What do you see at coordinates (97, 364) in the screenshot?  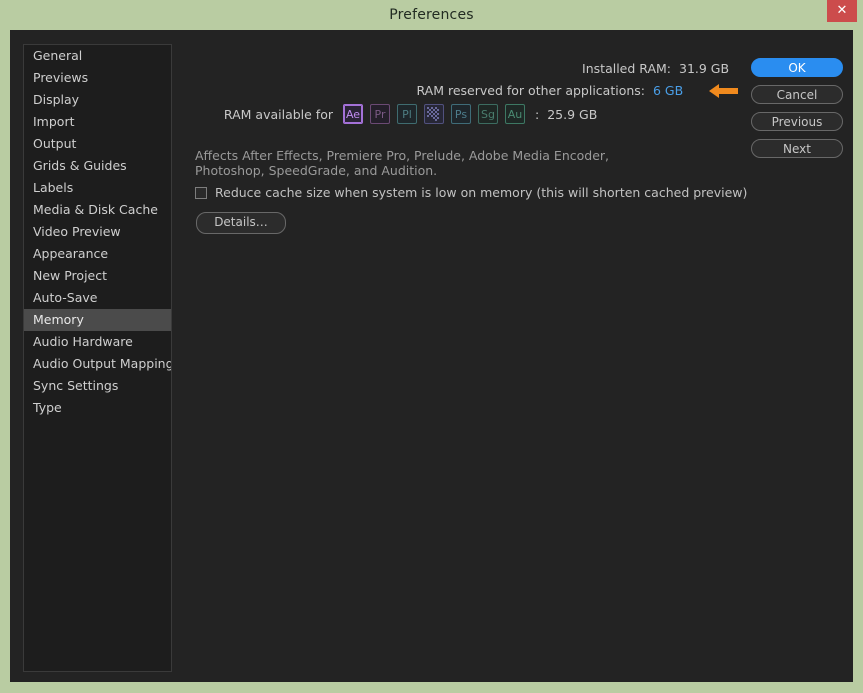 I see `sidebar-item-audio-output-mapping: Audio Output Mapping` at bounding box center [97, 364].